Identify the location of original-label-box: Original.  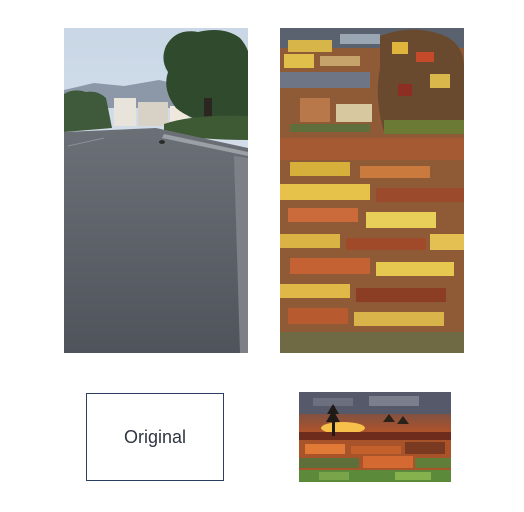
(155, 437).